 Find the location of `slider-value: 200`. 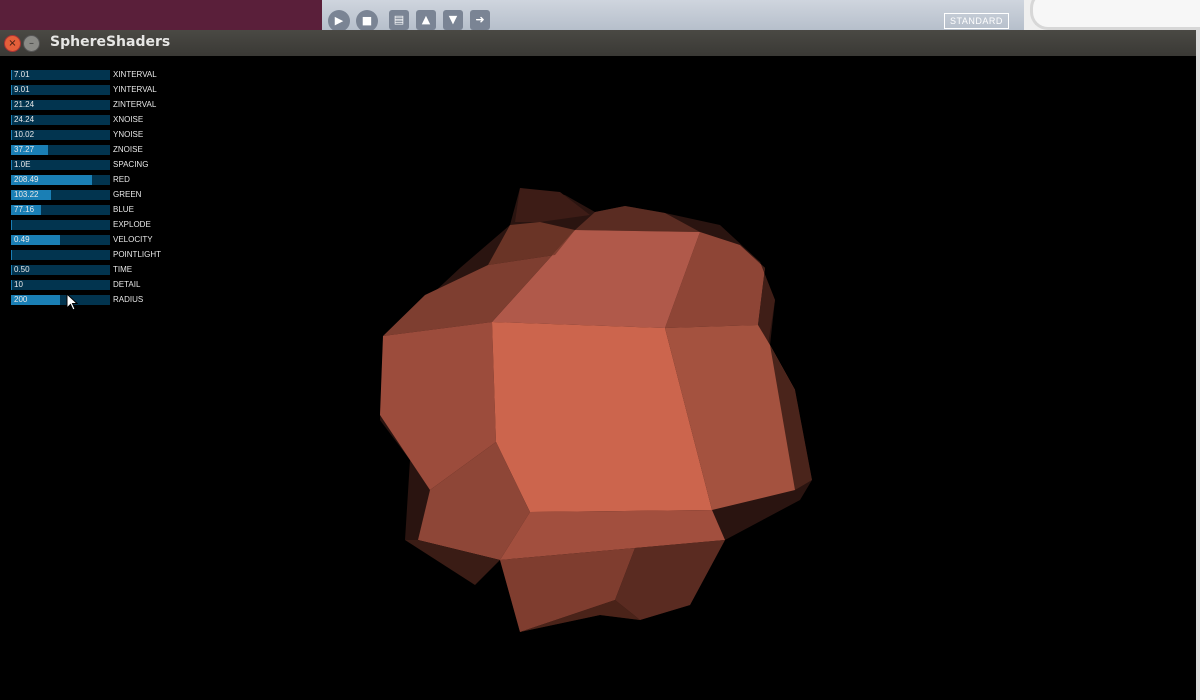

slider-value: 200 is located at coordinates (21, 299).